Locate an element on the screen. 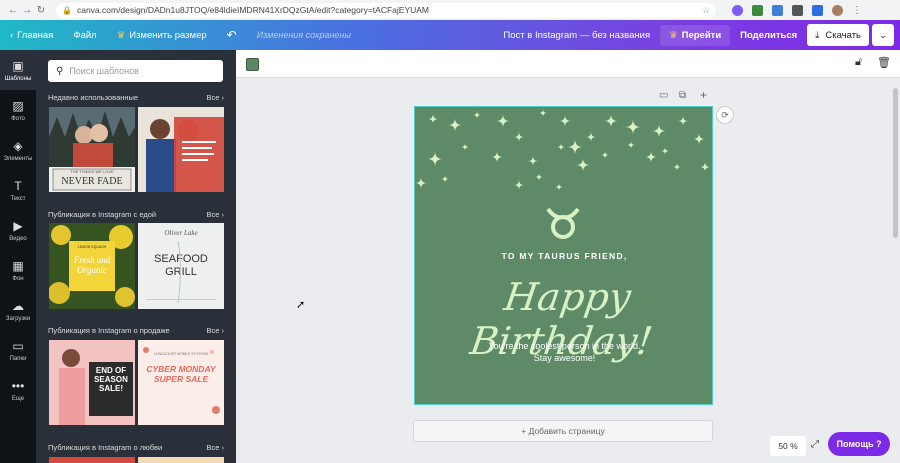  lock-icon: 🔓︎ is located at coordinates (858, 62).